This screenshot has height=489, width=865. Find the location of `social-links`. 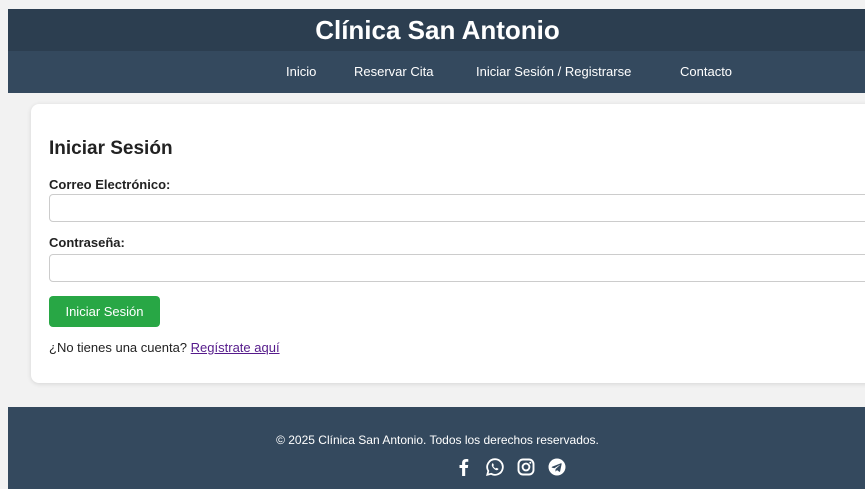

social-links is located at coordinates (510, 467).